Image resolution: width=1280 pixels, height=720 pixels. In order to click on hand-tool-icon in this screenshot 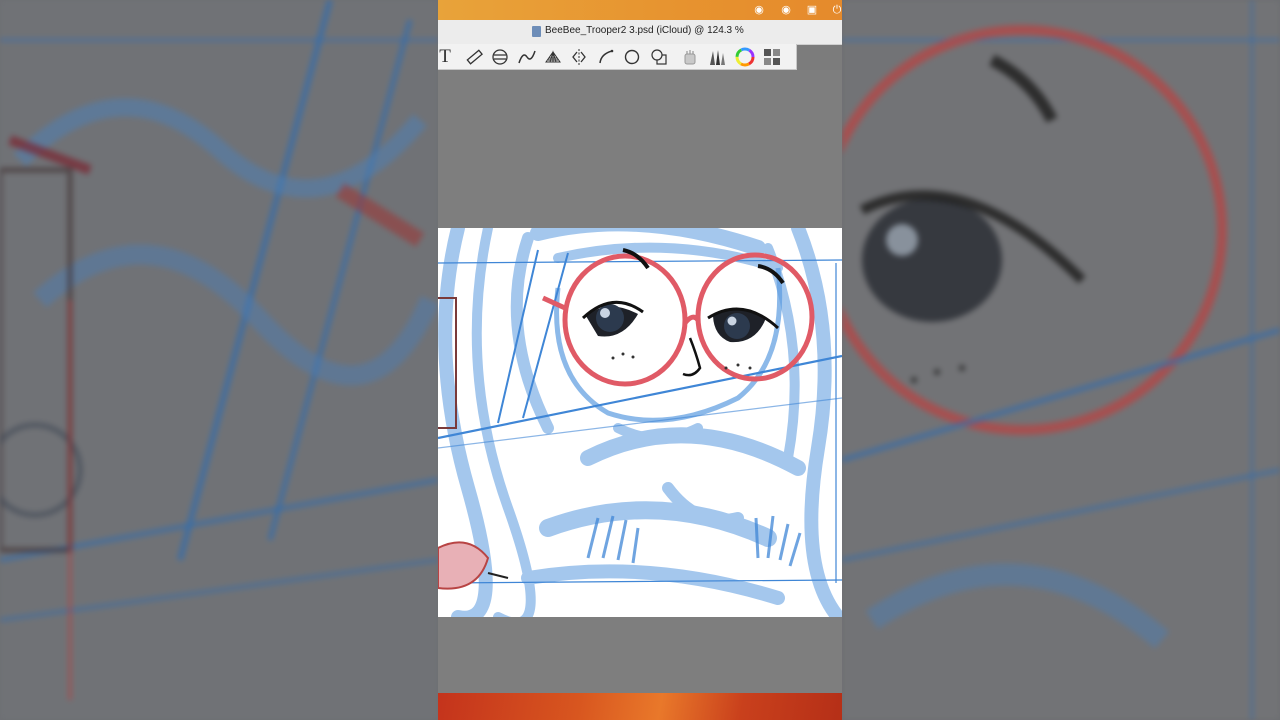, I will do `click(690, 56)`.